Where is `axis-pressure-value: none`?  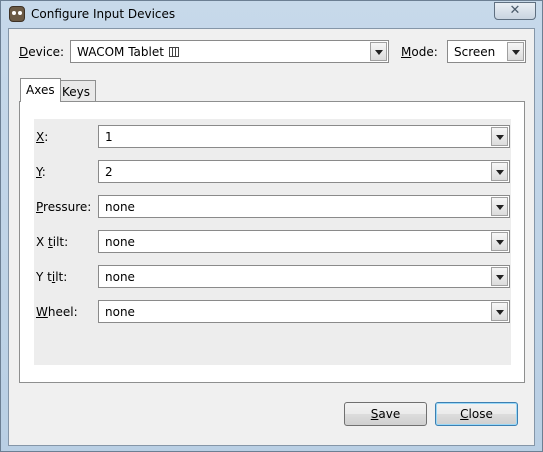
axis-pressure-value: none is located at coordinates (120, 207).